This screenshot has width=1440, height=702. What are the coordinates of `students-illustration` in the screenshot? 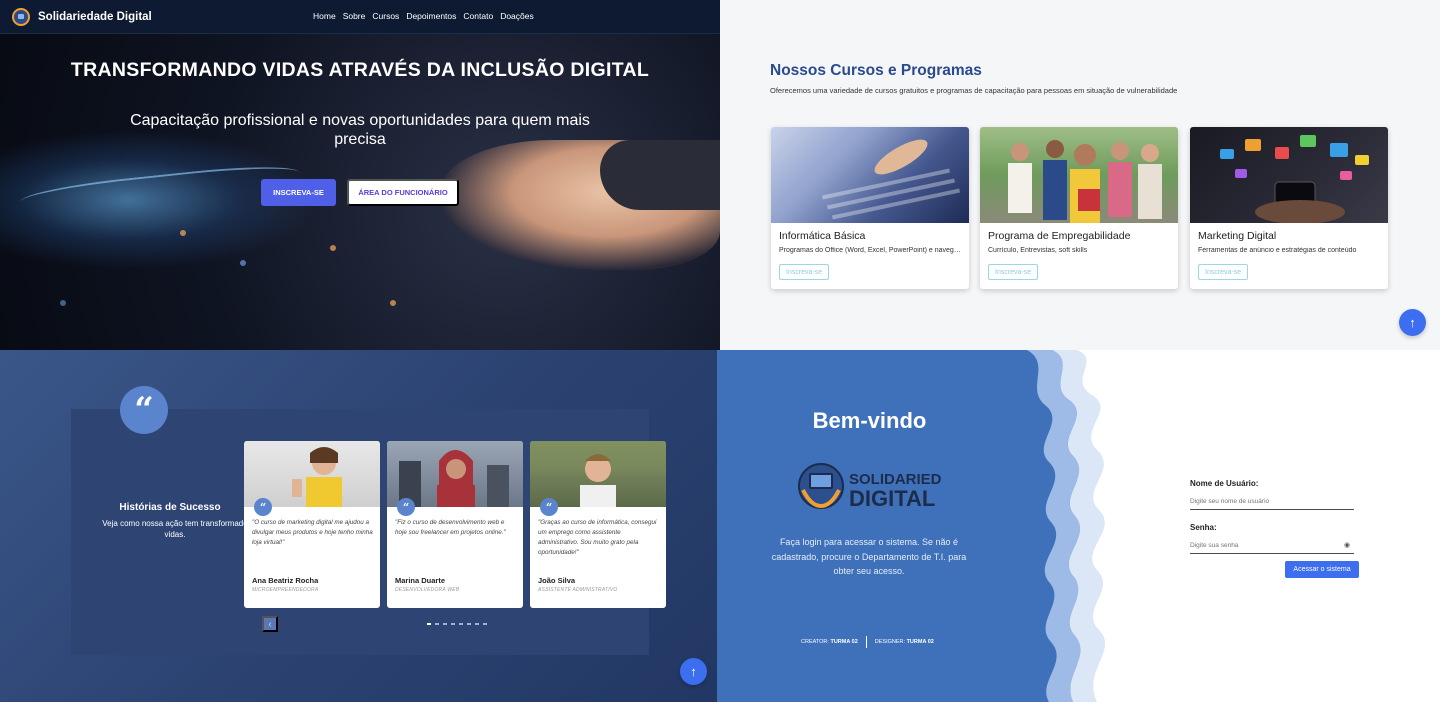 It's located at (1085, 181).